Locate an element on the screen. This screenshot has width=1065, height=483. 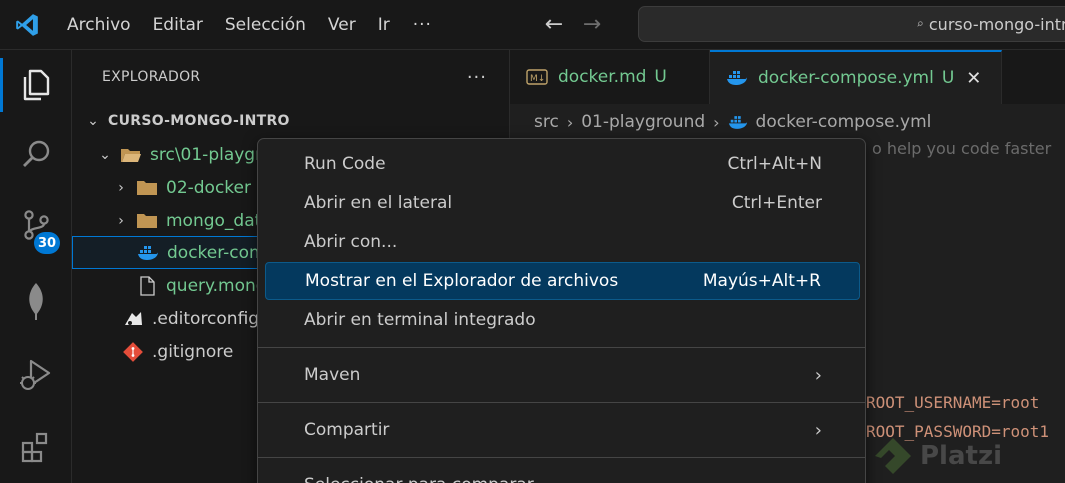
editor-hint: o help you code faster is located at coordinates (962, 148).